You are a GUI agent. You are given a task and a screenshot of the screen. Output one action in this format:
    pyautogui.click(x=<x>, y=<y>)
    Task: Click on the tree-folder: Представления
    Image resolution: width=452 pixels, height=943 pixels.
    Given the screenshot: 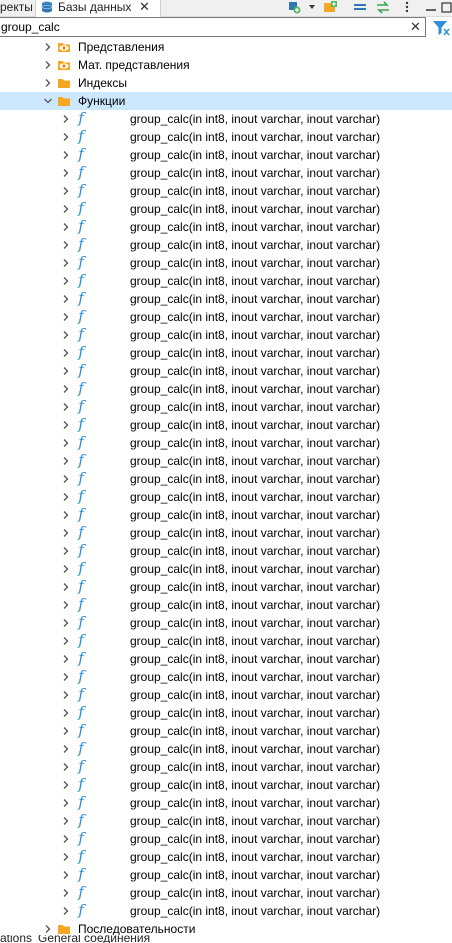 What is the action you would take?
    pyautogui.click(x=226, y=47)
    